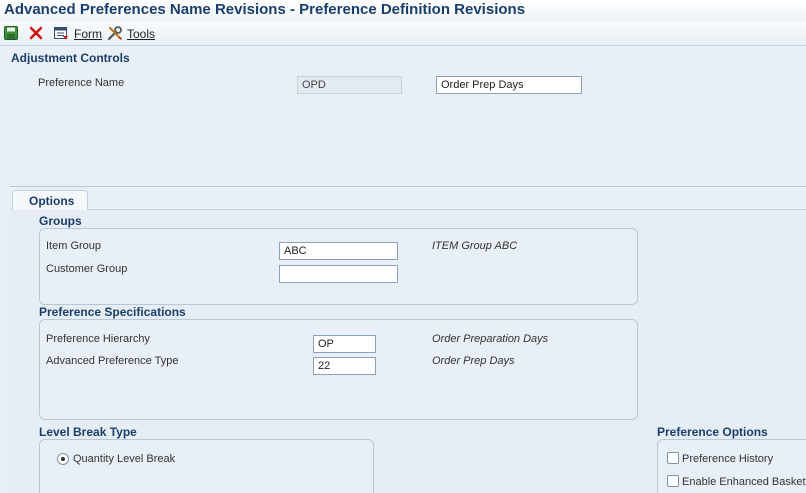 The width and height of the screenshot is (806, 493). I want to click on advanced-preference-type-description: Order Prep Days, so click(473, 361).